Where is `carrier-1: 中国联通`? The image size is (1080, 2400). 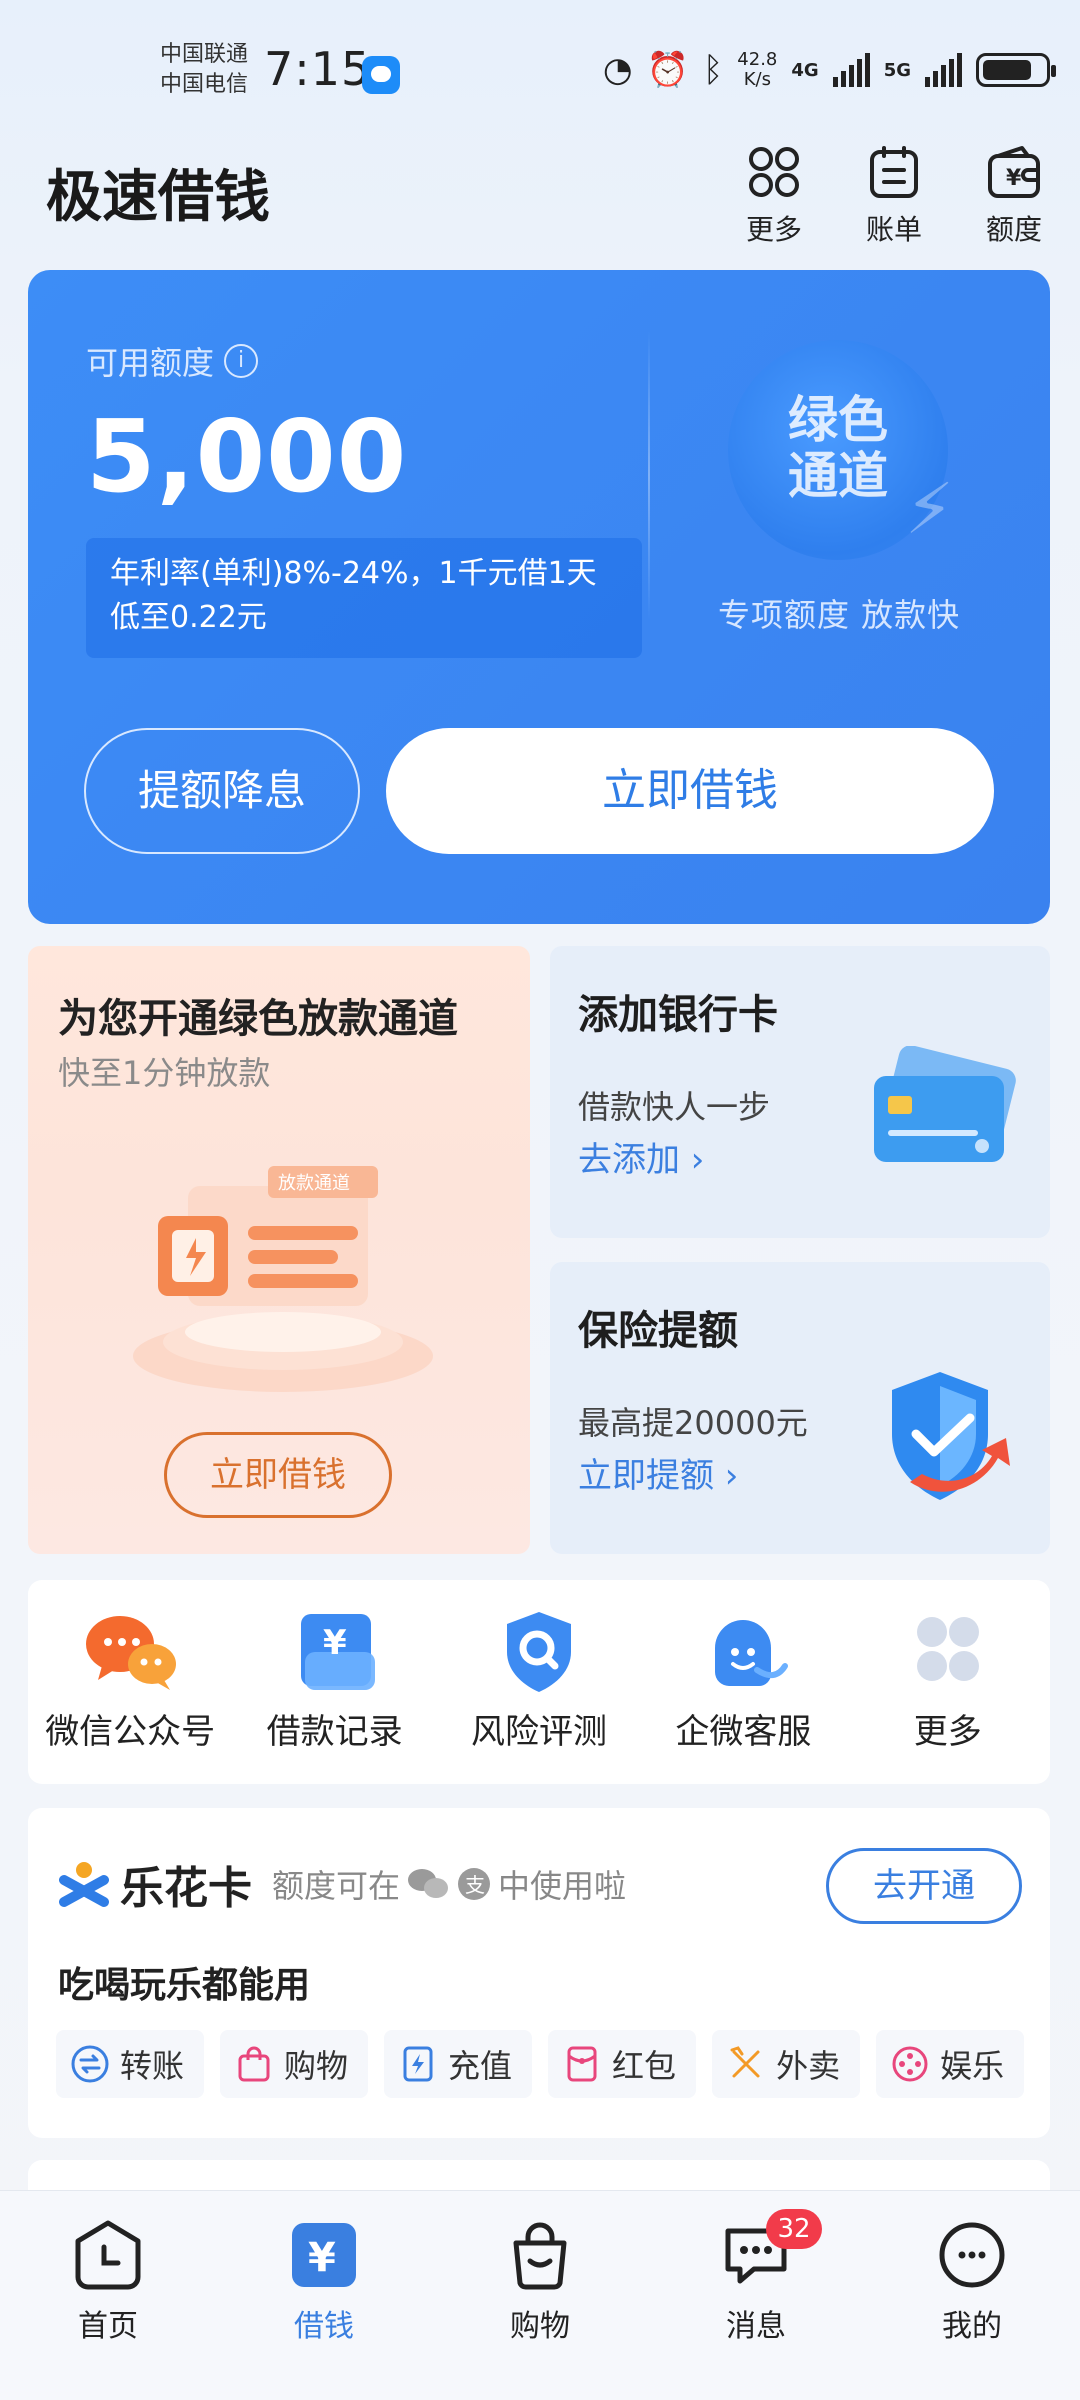
carrier-1: 中国联通 is located at coordinates (204, 54).